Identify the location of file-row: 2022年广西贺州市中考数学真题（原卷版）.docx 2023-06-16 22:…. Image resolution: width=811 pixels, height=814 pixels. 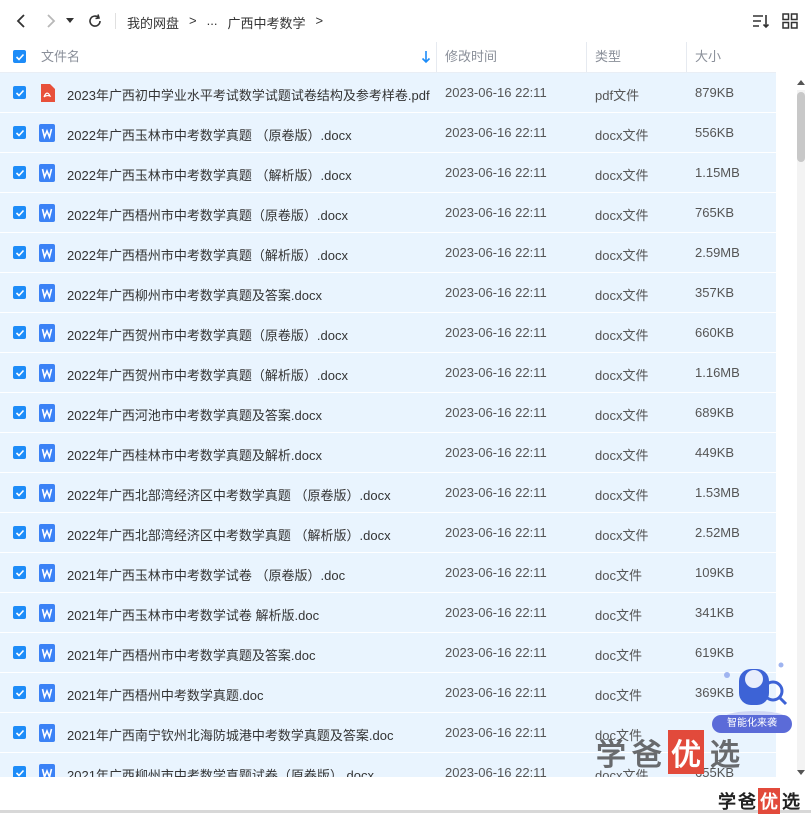
(388, 333).